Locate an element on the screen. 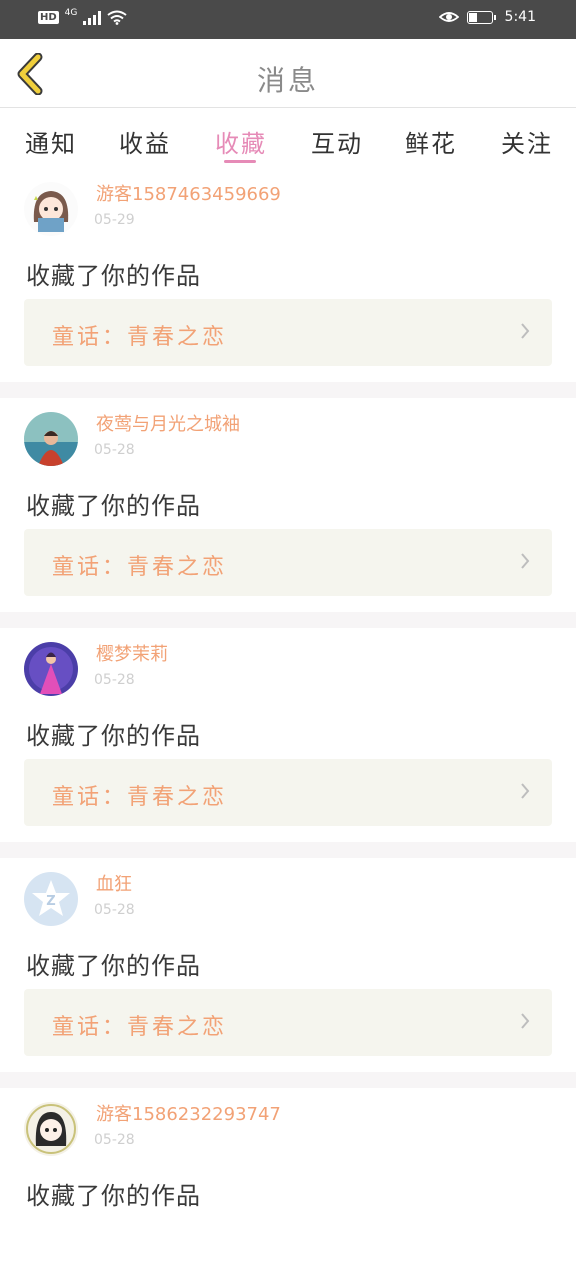 This screenshot has height=1280, width=576. photo-avatar-icon is located at coordinates (51, 439).